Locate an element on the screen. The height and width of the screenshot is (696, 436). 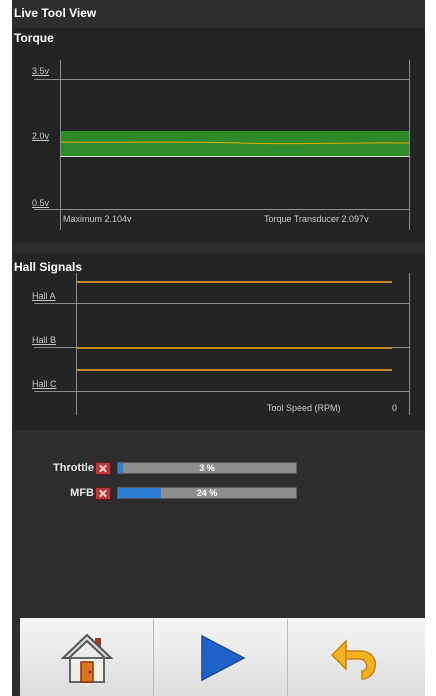
hall-c-baseline is located at coordinates (222, 391).